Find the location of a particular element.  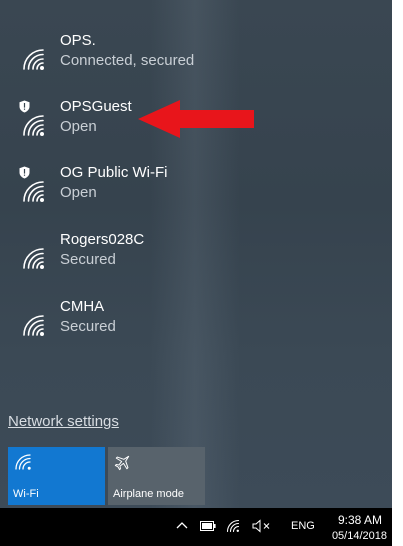

network-item-cmha: CMHA Secured is located at coordinates (196, 331).